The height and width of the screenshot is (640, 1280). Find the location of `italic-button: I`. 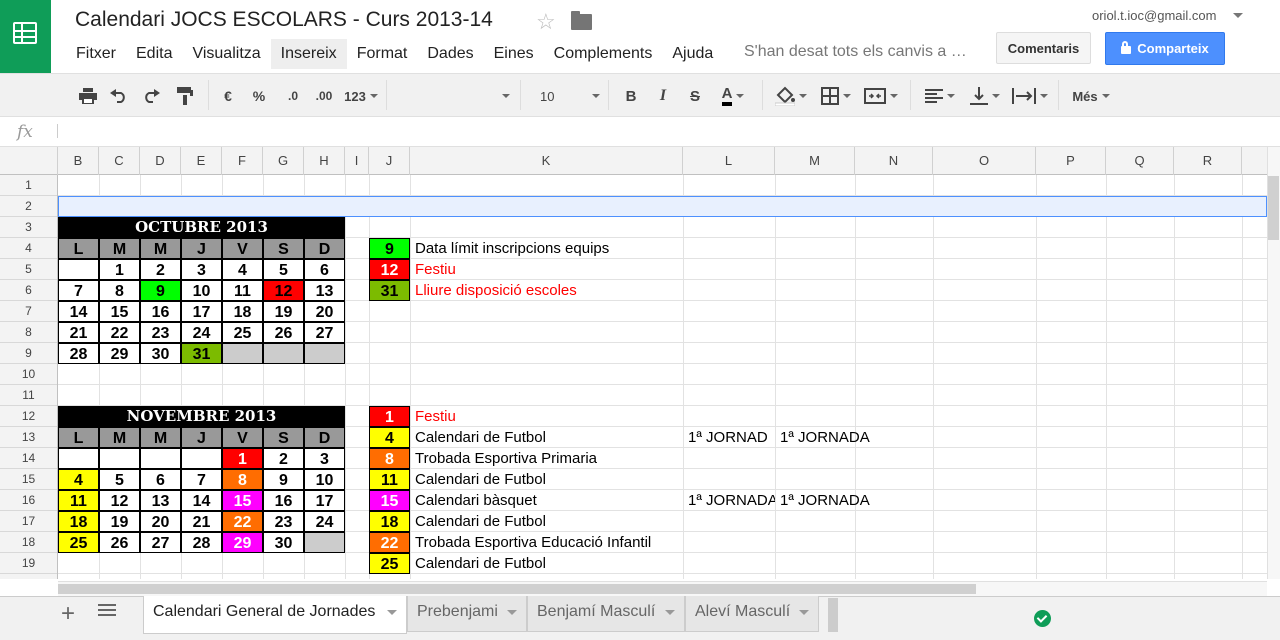

italic-button: I is located at coordinates (663, 96).